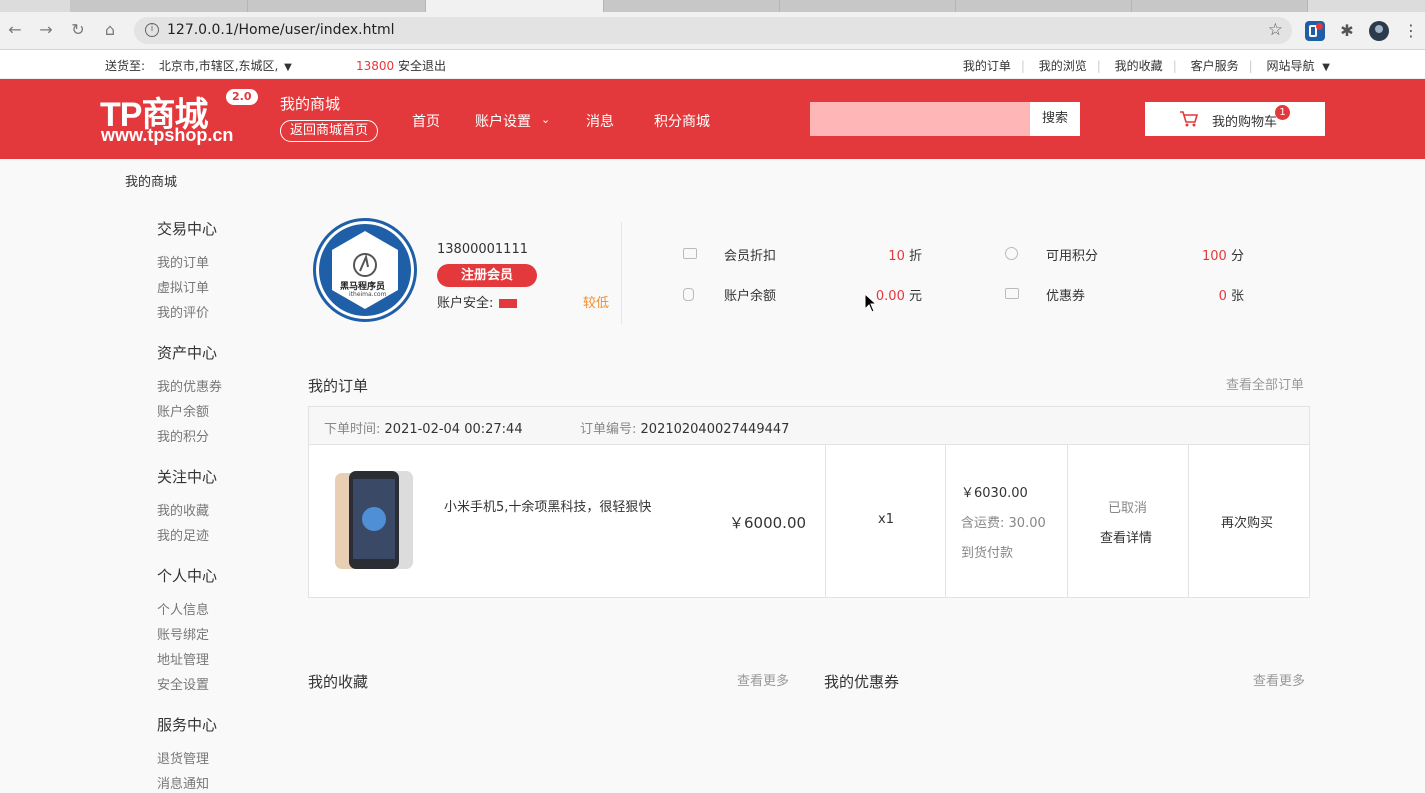  What do you see at coordinates (125, 66) in the screenshot?
I see `ship-to-label: 送货至:` at bounding box center [125, 66].